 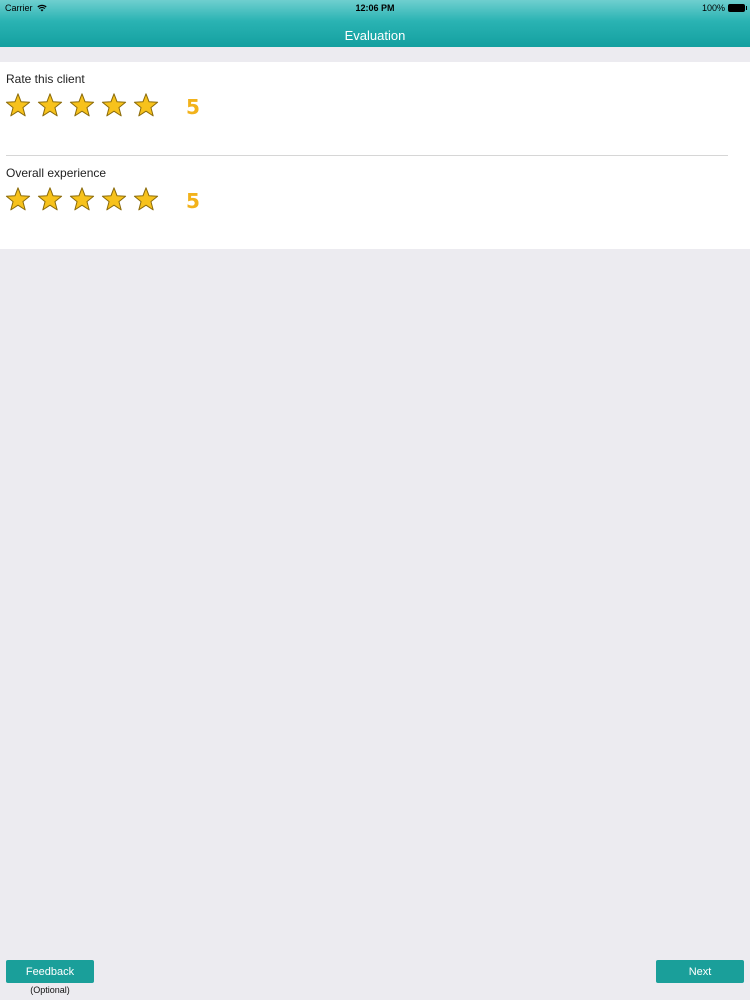 What do you see at coordinates (367, 155) in the screenshot?
I see `divider` at bounding box center [367, 155].